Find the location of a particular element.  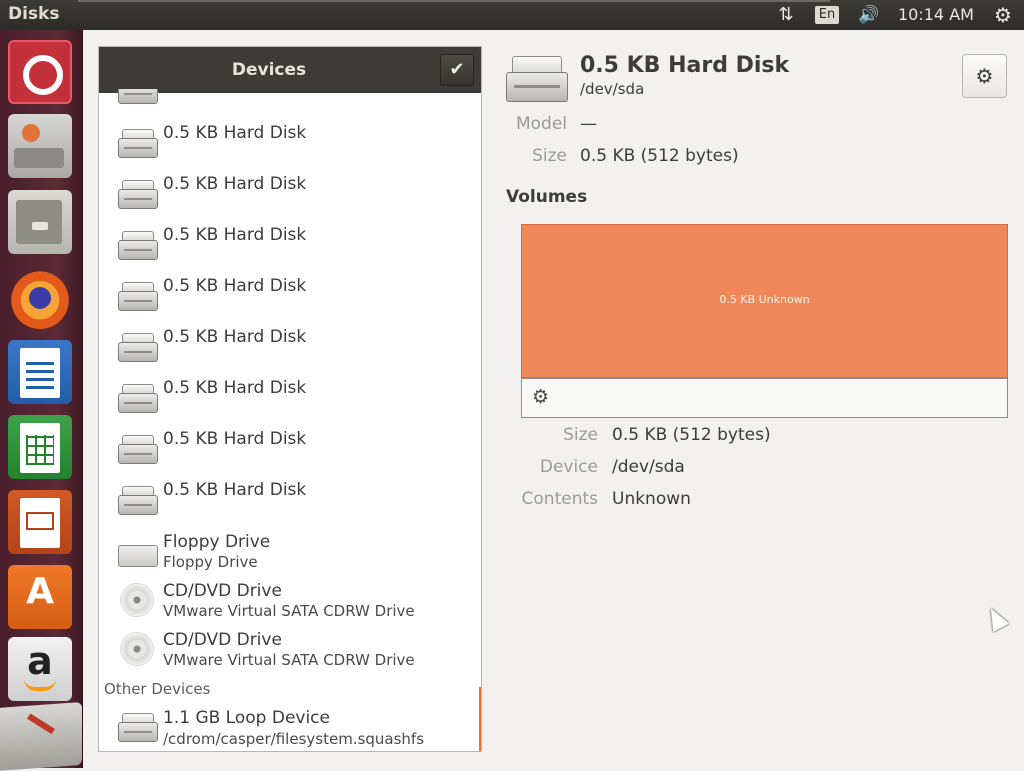

files-icon is located at coordinates (40, 222).